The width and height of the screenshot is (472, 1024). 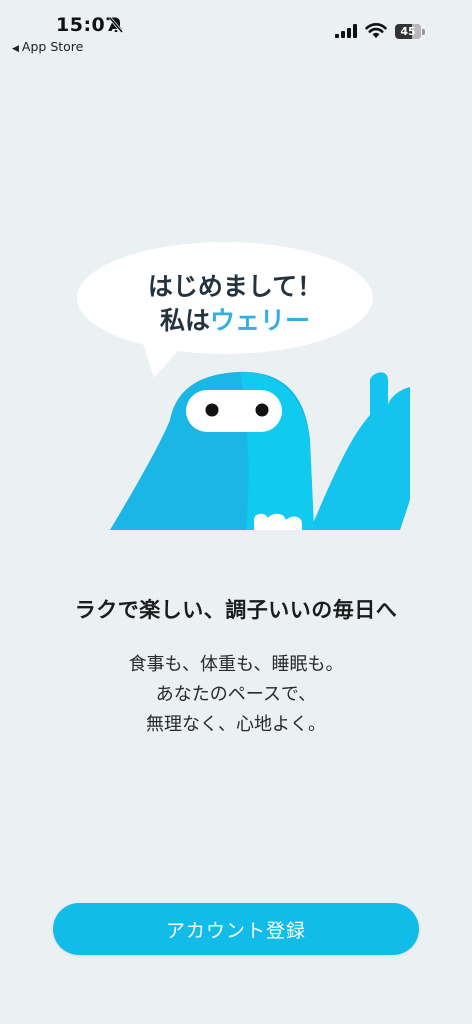 I want to click on back-triangle-icon: ◀, so click(x=15, y=49).